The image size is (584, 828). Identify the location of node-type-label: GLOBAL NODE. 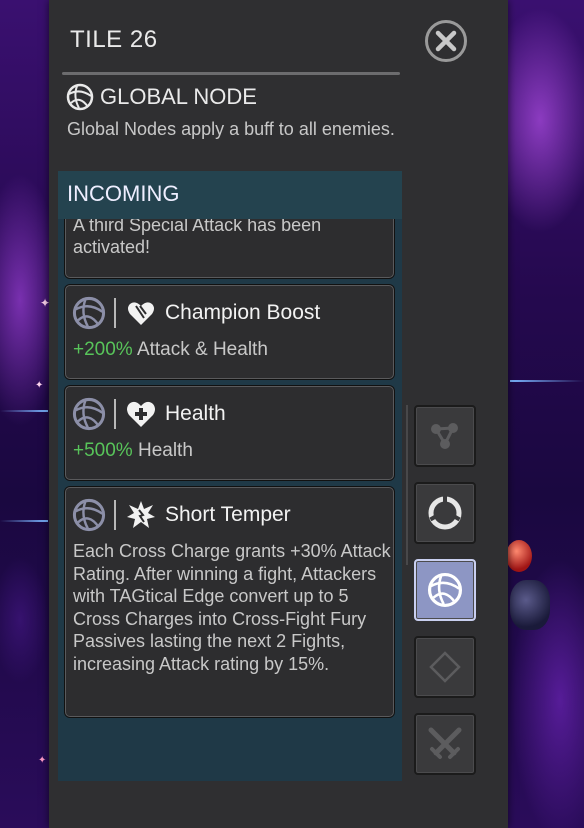
(178, 96).